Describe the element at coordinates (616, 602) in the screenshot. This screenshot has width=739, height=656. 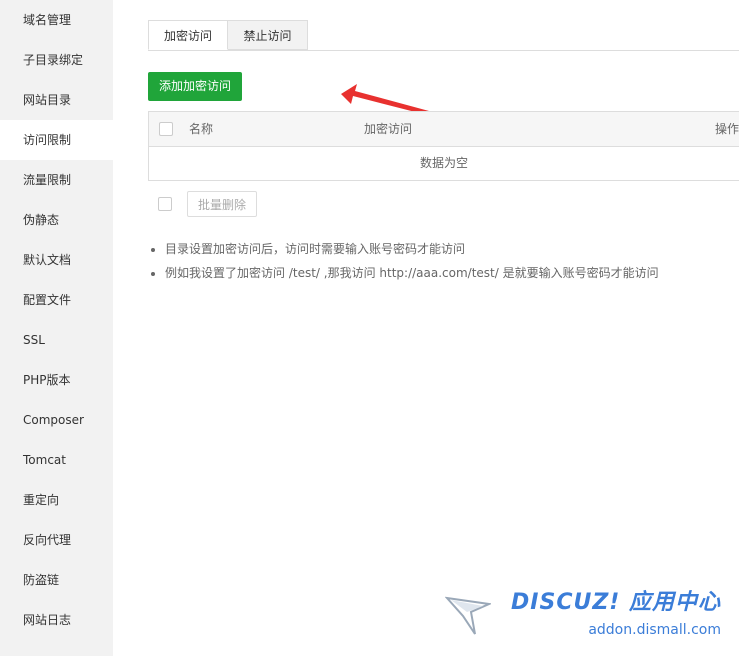
I see `watermark-brand: DISCUZ! 应用中心` at that location.